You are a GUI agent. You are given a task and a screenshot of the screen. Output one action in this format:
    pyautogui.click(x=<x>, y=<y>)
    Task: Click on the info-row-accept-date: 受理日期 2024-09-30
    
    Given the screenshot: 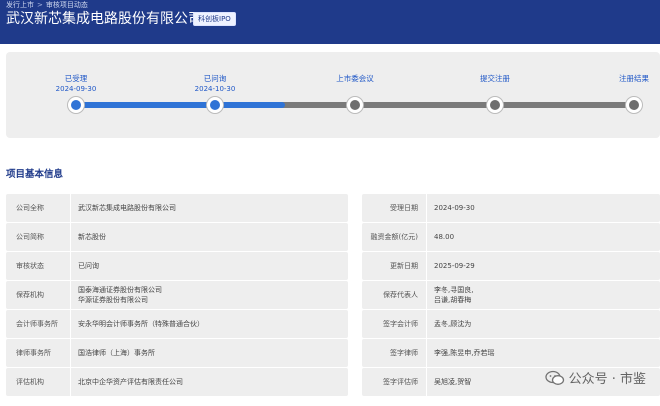 What is the action you would take?
    pyautogui.click(x=511, y=208)
    